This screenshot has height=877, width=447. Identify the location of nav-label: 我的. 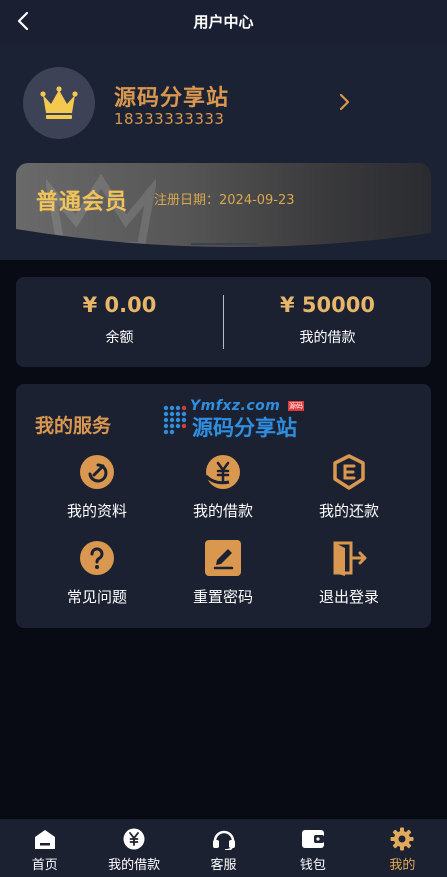
(402, 865).